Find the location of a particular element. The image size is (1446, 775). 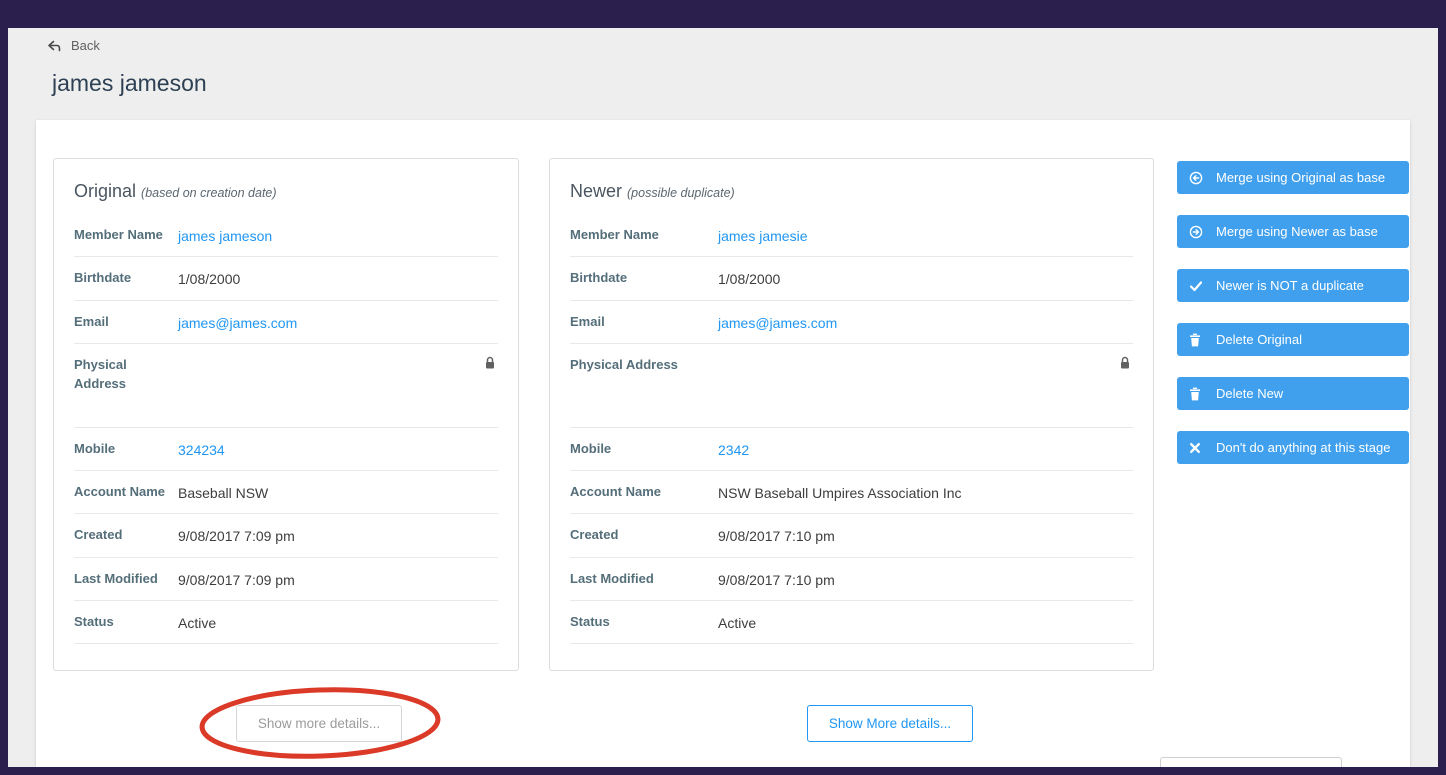

field-value: Baseball NSW is located at coordinates (223, 493).